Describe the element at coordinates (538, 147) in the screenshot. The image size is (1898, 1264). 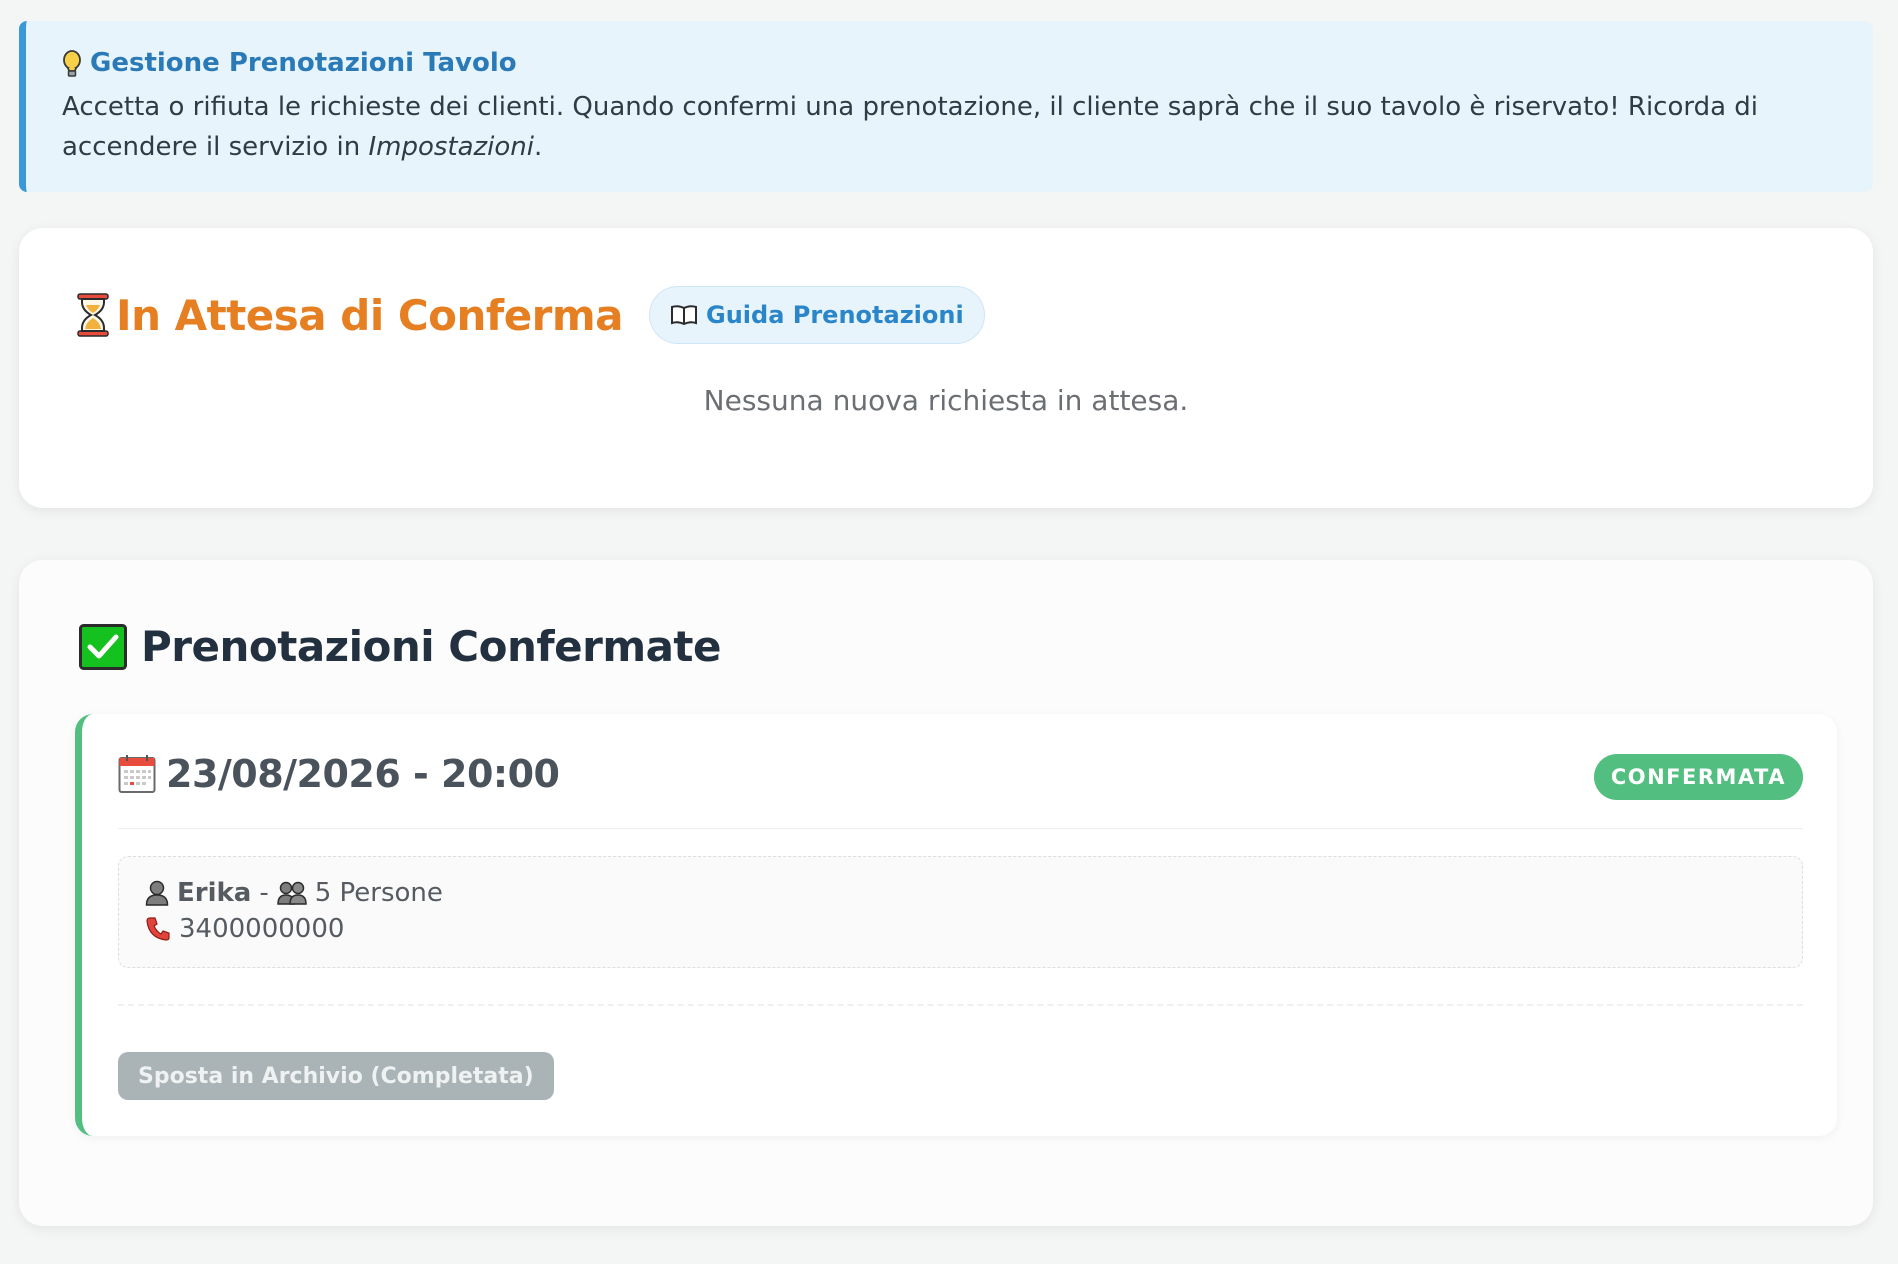
I see `info-text-end: .` at that location.